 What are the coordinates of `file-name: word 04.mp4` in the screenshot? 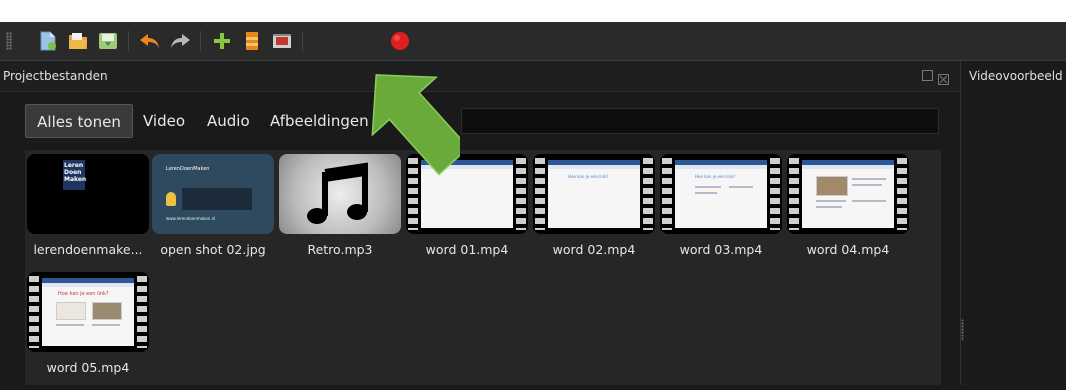 It's located at (848, 249).